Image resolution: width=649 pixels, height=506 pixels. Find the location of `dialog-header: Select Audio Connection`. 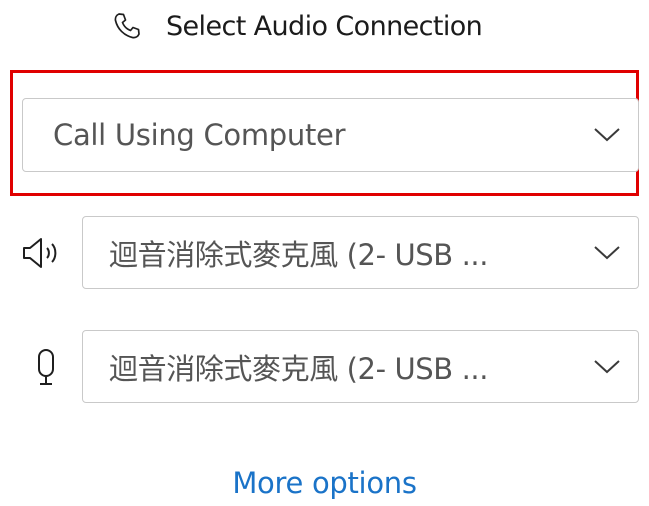

dialog-header: Select Audio Connection is located at coordinates (296, 26).